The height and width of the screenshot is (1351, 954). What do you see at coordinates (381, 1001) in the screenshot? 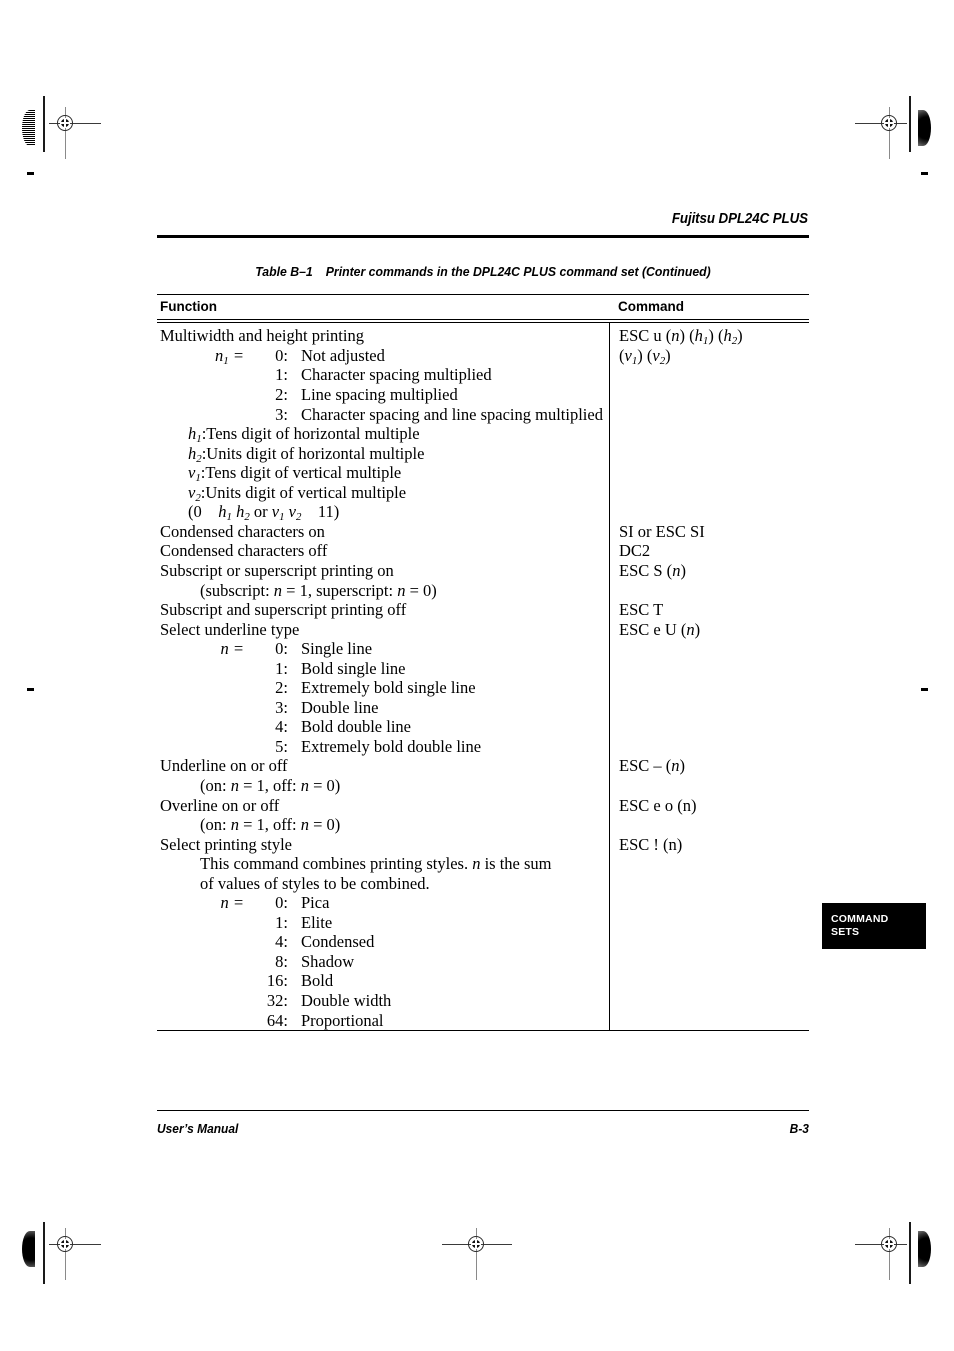
I see `table-row: 32: Double width` at bounding box center [381, 1001].